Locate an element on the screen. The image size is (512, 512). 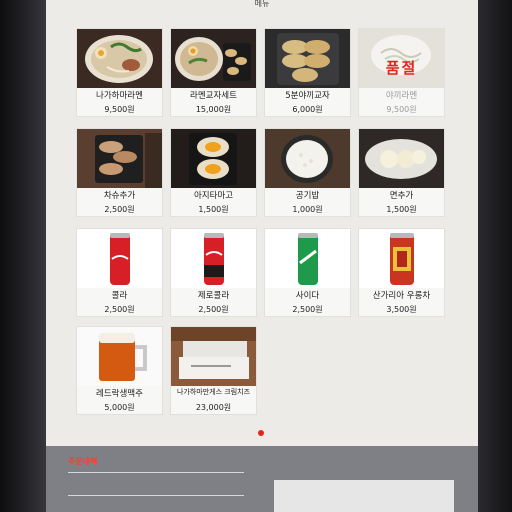
device-bezel-right is located at coordinates (495, 256).